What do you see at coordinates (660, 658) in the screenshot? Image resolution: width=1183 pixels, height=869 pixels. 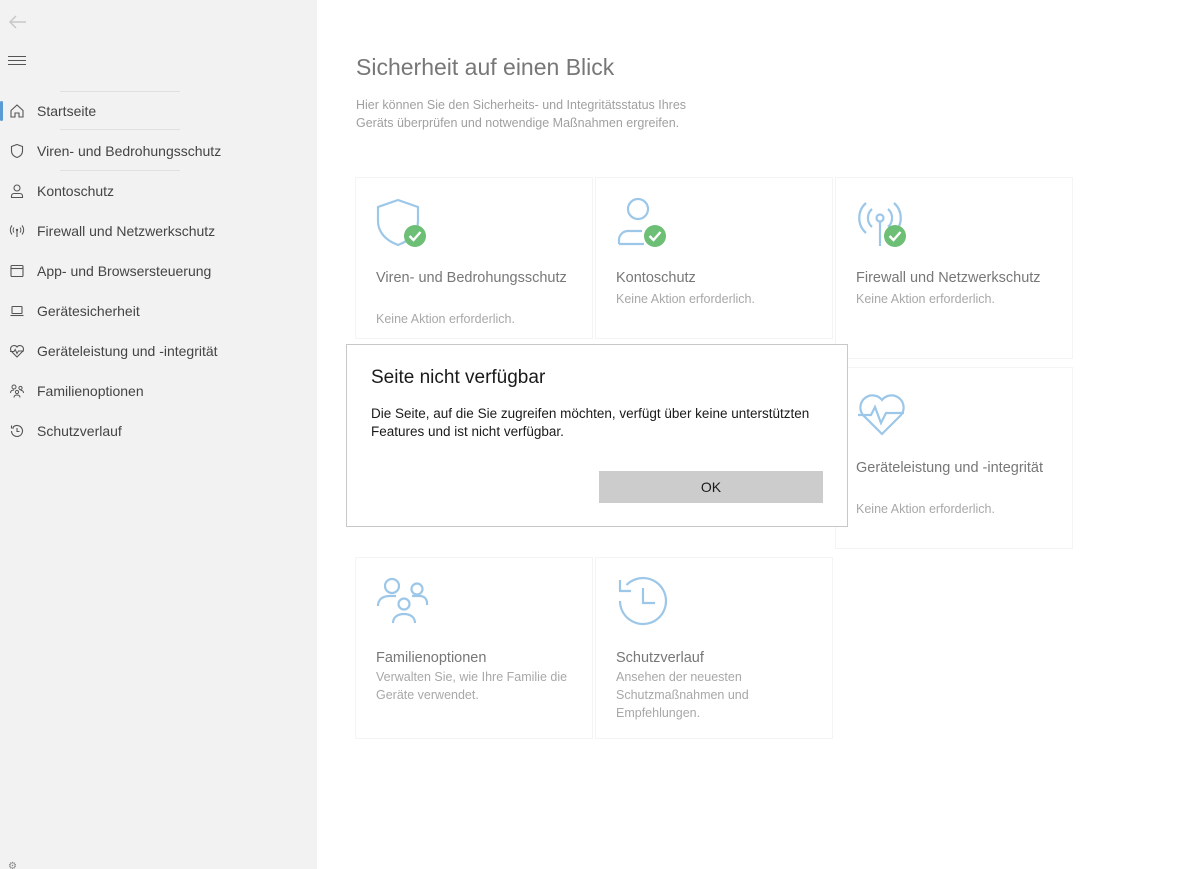 I see `tile-title: Schutzverlauf` at bounding box center [660, 658].